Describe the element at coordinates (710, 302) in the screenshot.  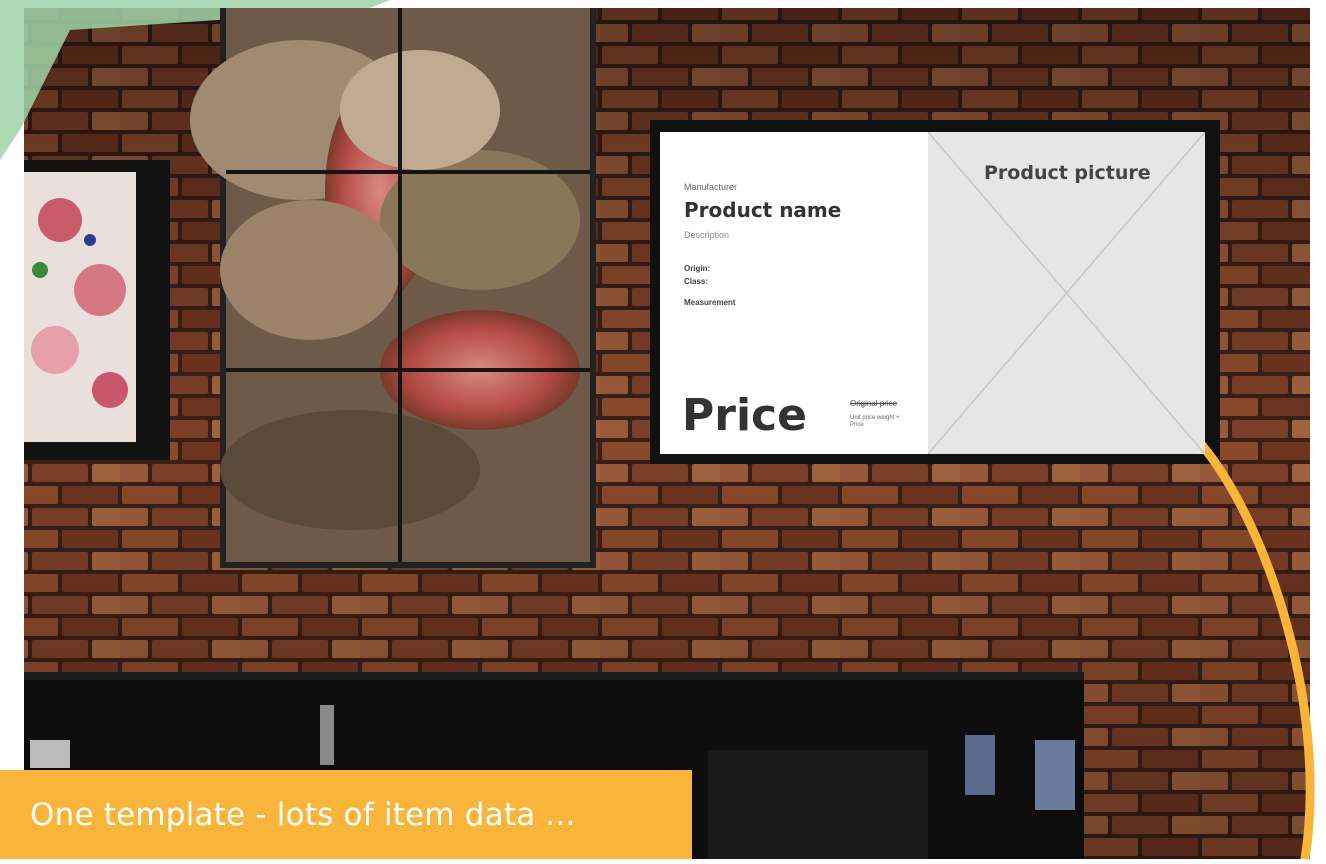
I see `measurement-label: Measurement` at that location.